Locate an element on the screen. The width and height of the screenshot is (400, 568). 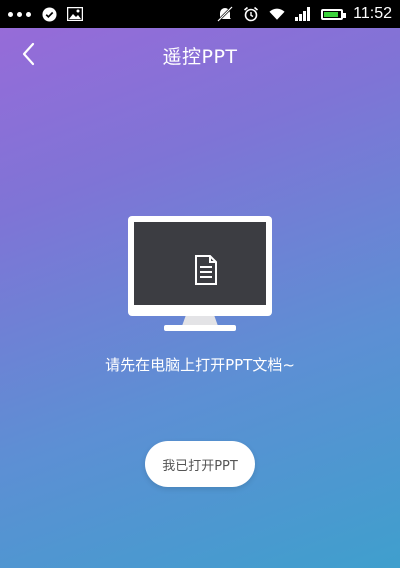
wifi-icon is located at coordinates (277, 14).